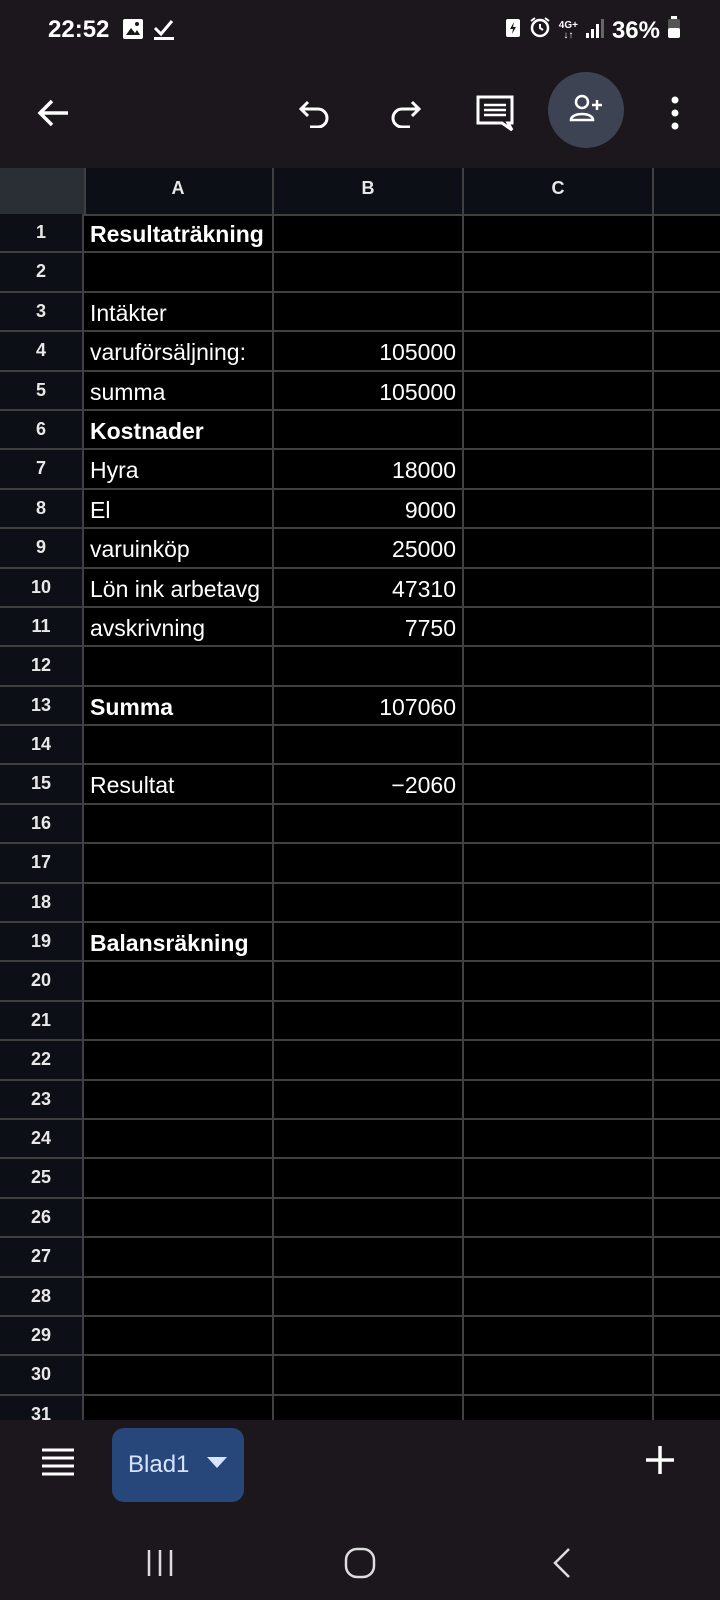  I want to click on cell-c23, so click(559, 1099).